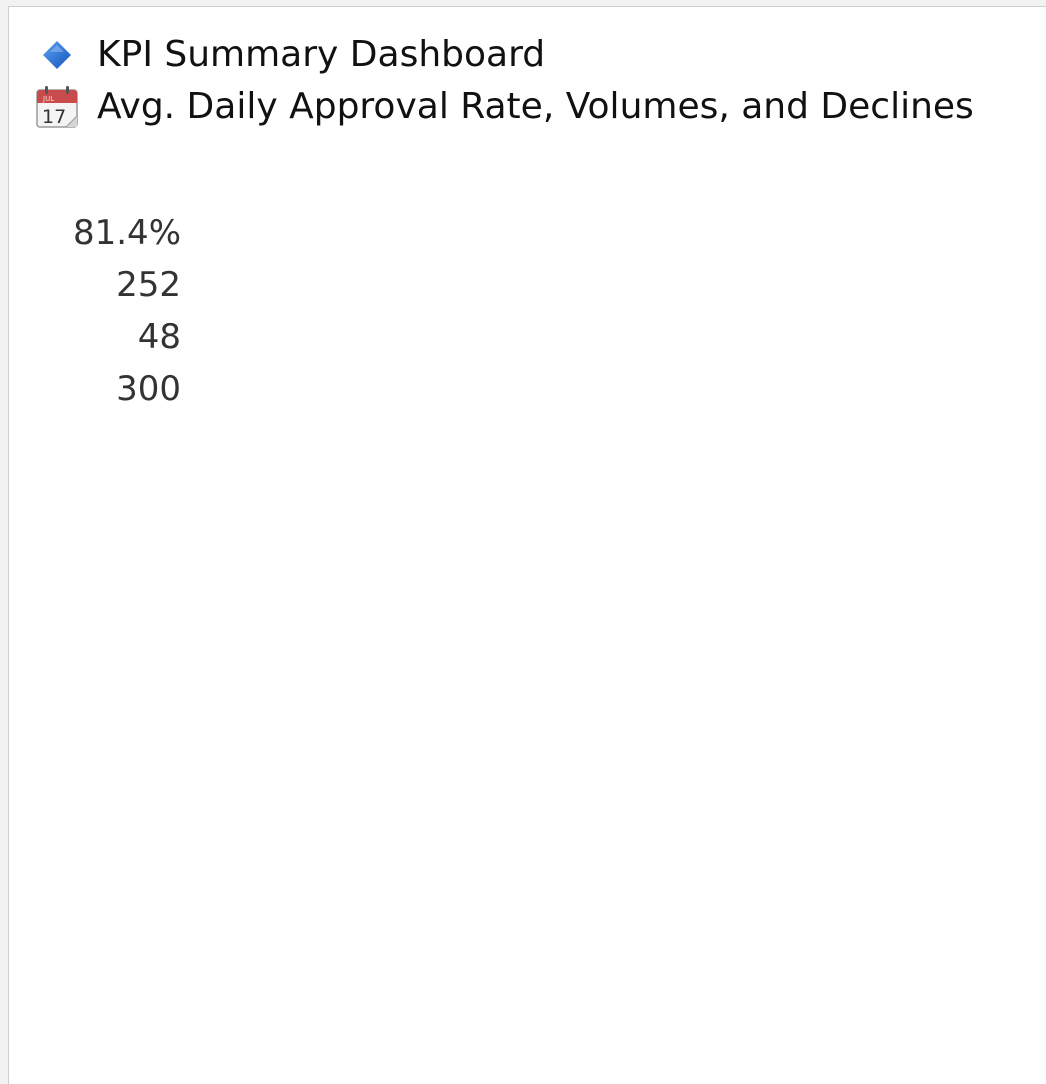  I want to click on kpi-values-list: 81.4% 252 48 300, so click(122, 311).